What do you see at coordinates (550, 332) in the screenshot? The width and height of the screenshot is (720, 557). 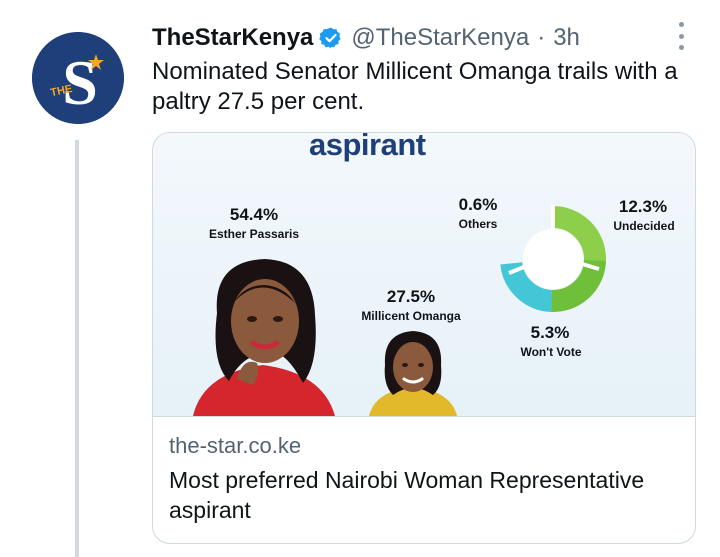 I see `donut-pct: 5.3%` at bounding box center [550, 332].